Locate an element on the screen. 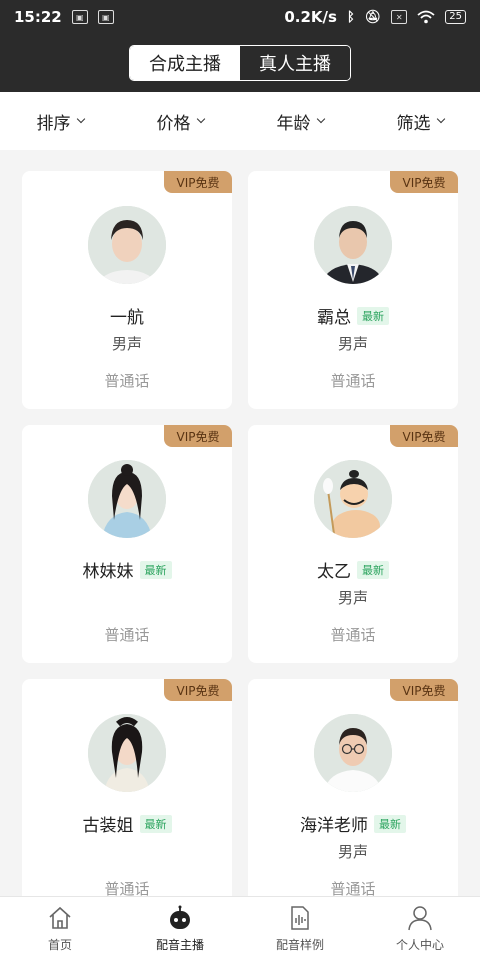 This screenshot has width=480, height=960. teacher-avatar is located at coordinates (353, 753).